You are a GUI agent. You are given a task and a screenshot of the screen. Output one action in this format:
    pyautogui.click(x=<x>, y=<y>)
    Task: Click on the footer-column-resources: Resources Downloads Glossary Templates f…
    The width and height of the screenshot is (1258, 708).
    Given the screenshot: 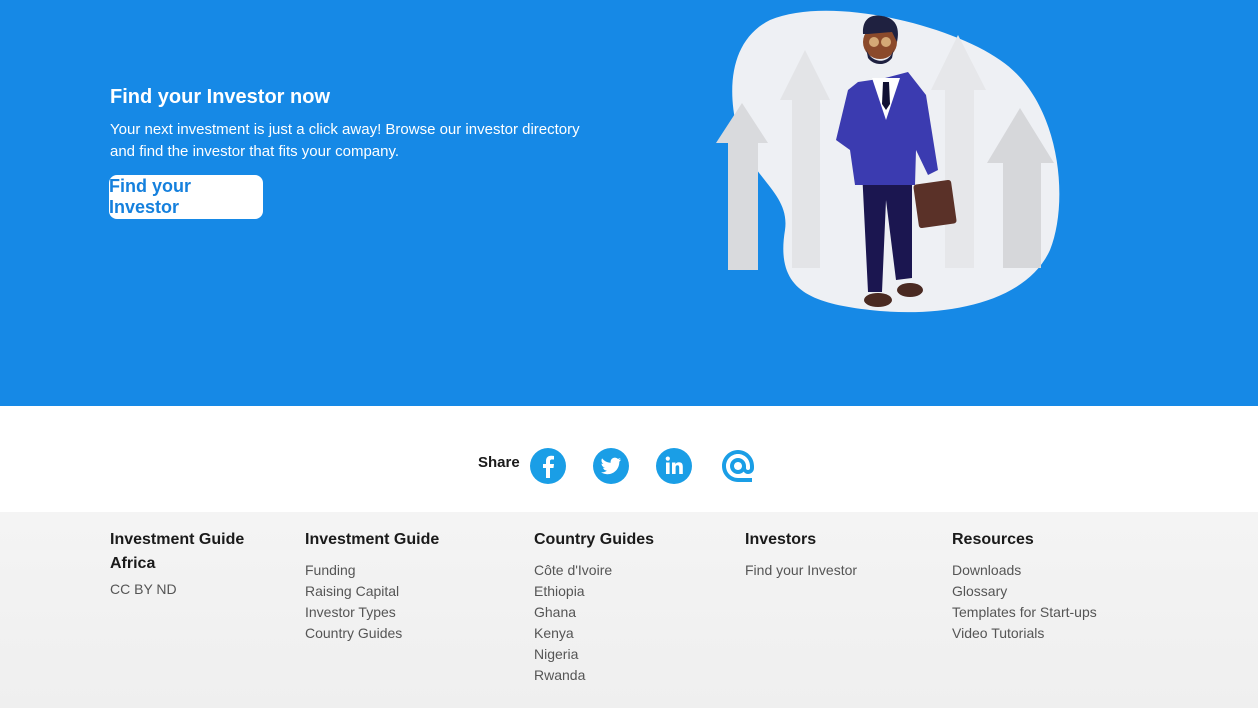 What is the action you would take?
    pyautogui.click(x=1024, y=586)
    